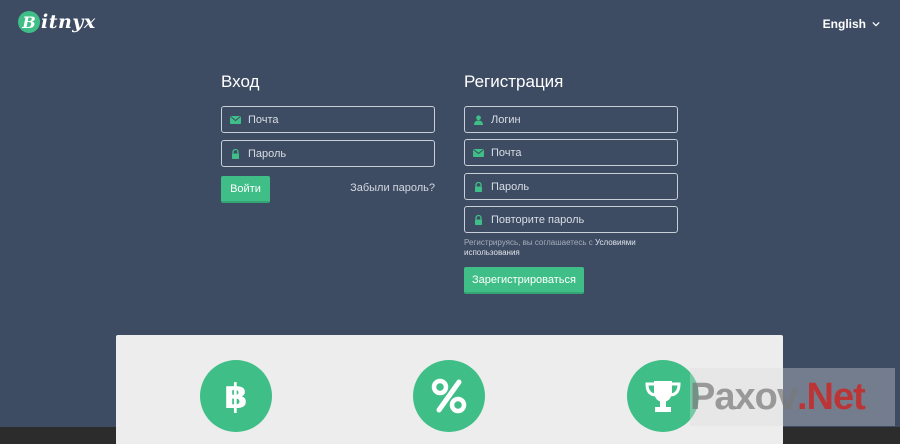  What do you see at coordinates (392, 188) in the screenshot?
I see `forgot-password-link: Забыли пароль?` at bounding box center [392, 188].